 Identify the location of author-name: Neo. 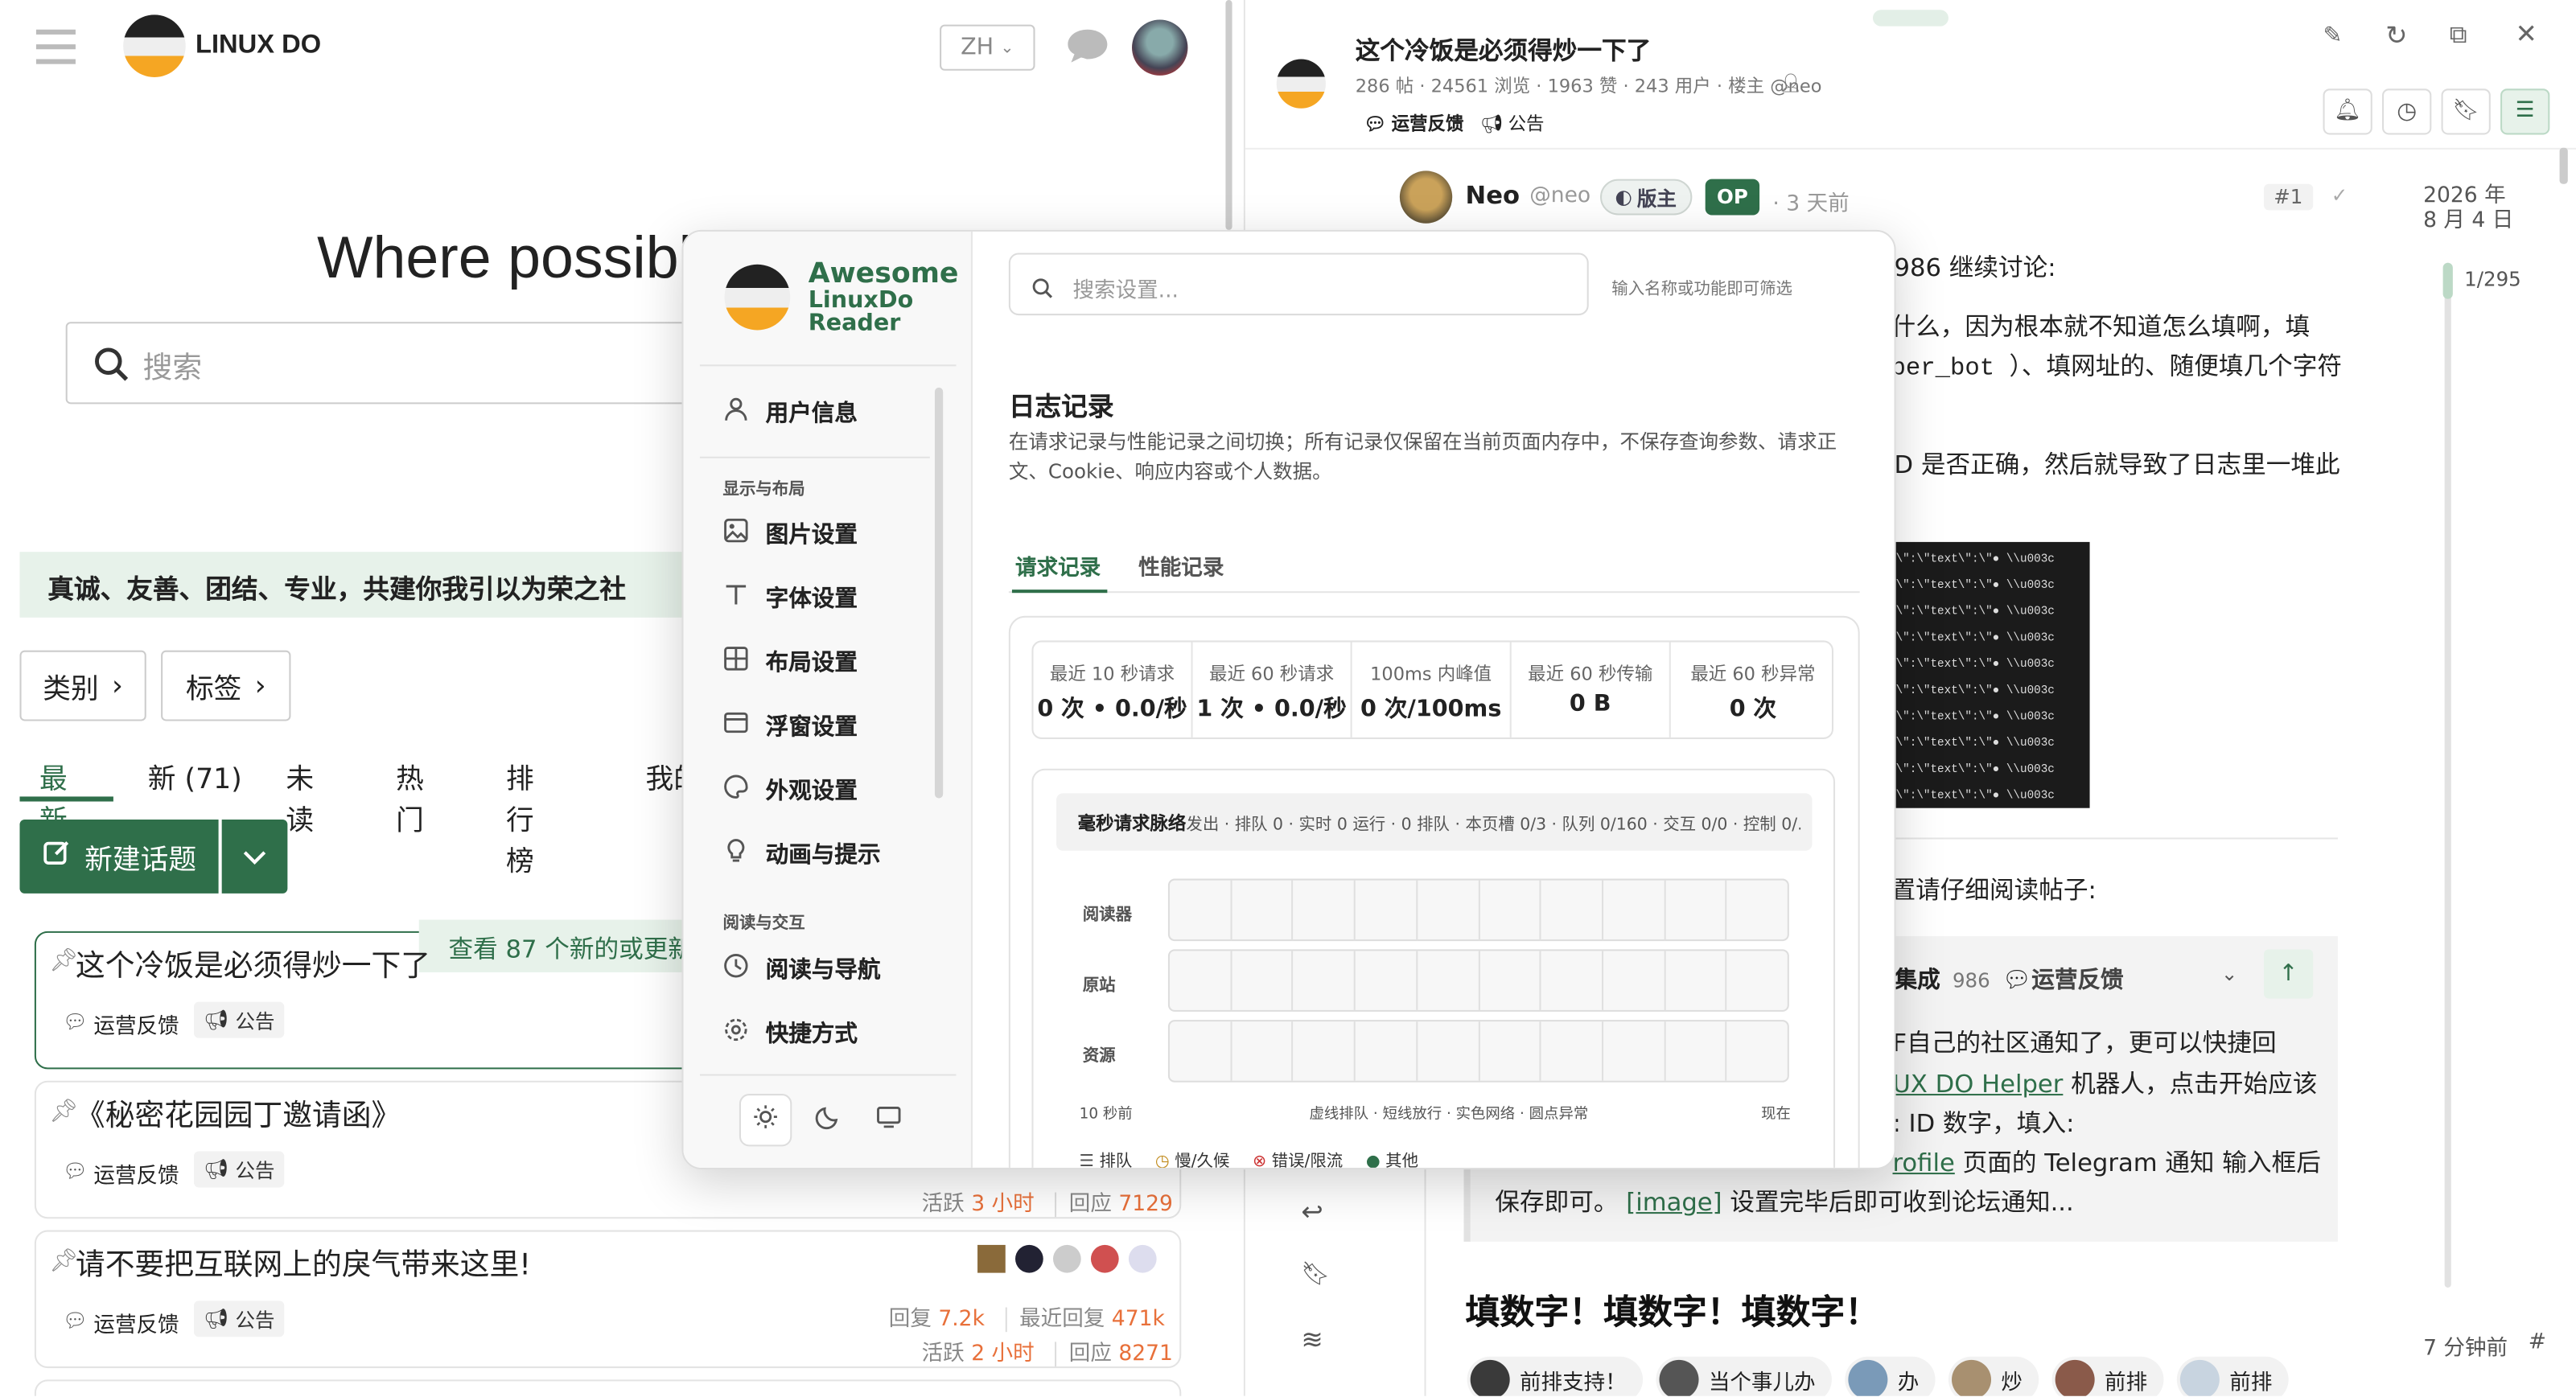
(1493, 196).